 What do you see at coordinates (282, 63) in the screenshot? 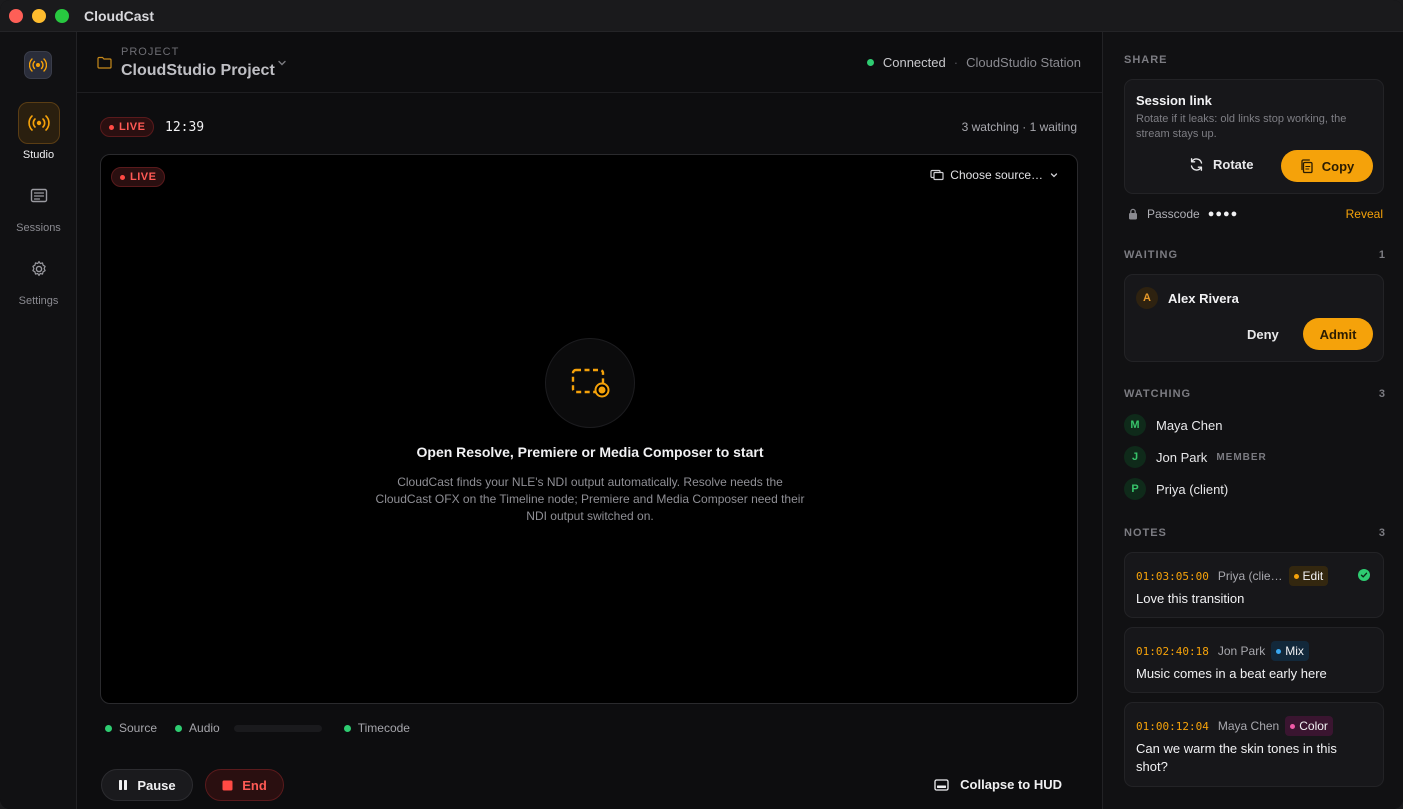
I see `chevron-down-icon` at bounding box center [282, 63].